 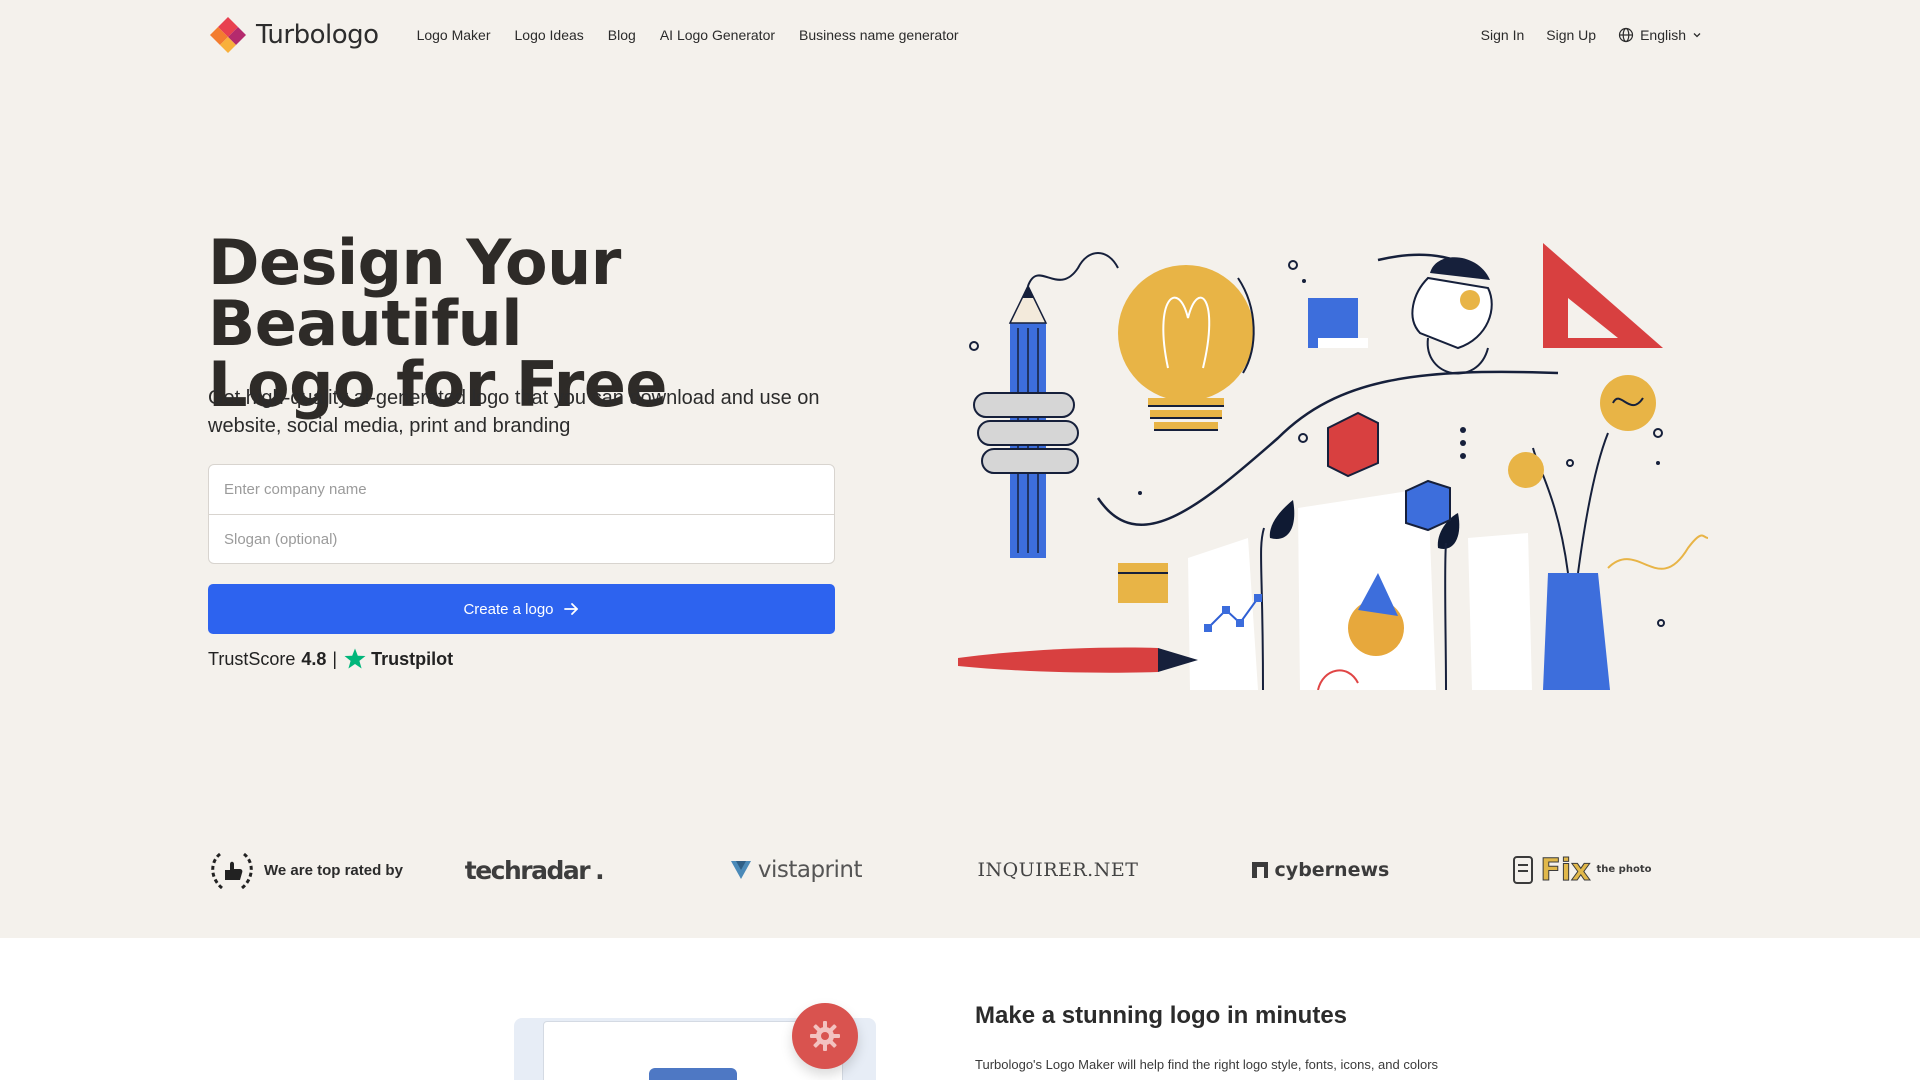 I want to click on brand-logo-link: Turbologo, so click(x=293, y=35).